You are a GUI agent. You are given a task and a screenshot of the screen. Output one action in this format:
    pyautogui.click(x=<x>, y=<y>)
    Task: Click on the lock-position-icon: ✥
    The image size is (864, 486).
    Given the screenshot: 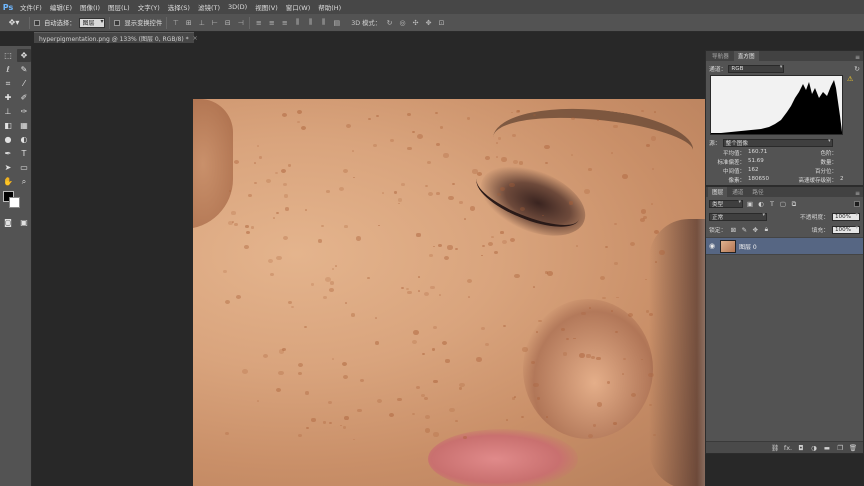 What is the action you would take?
    pyautogui.click(x=755, y=230)
    